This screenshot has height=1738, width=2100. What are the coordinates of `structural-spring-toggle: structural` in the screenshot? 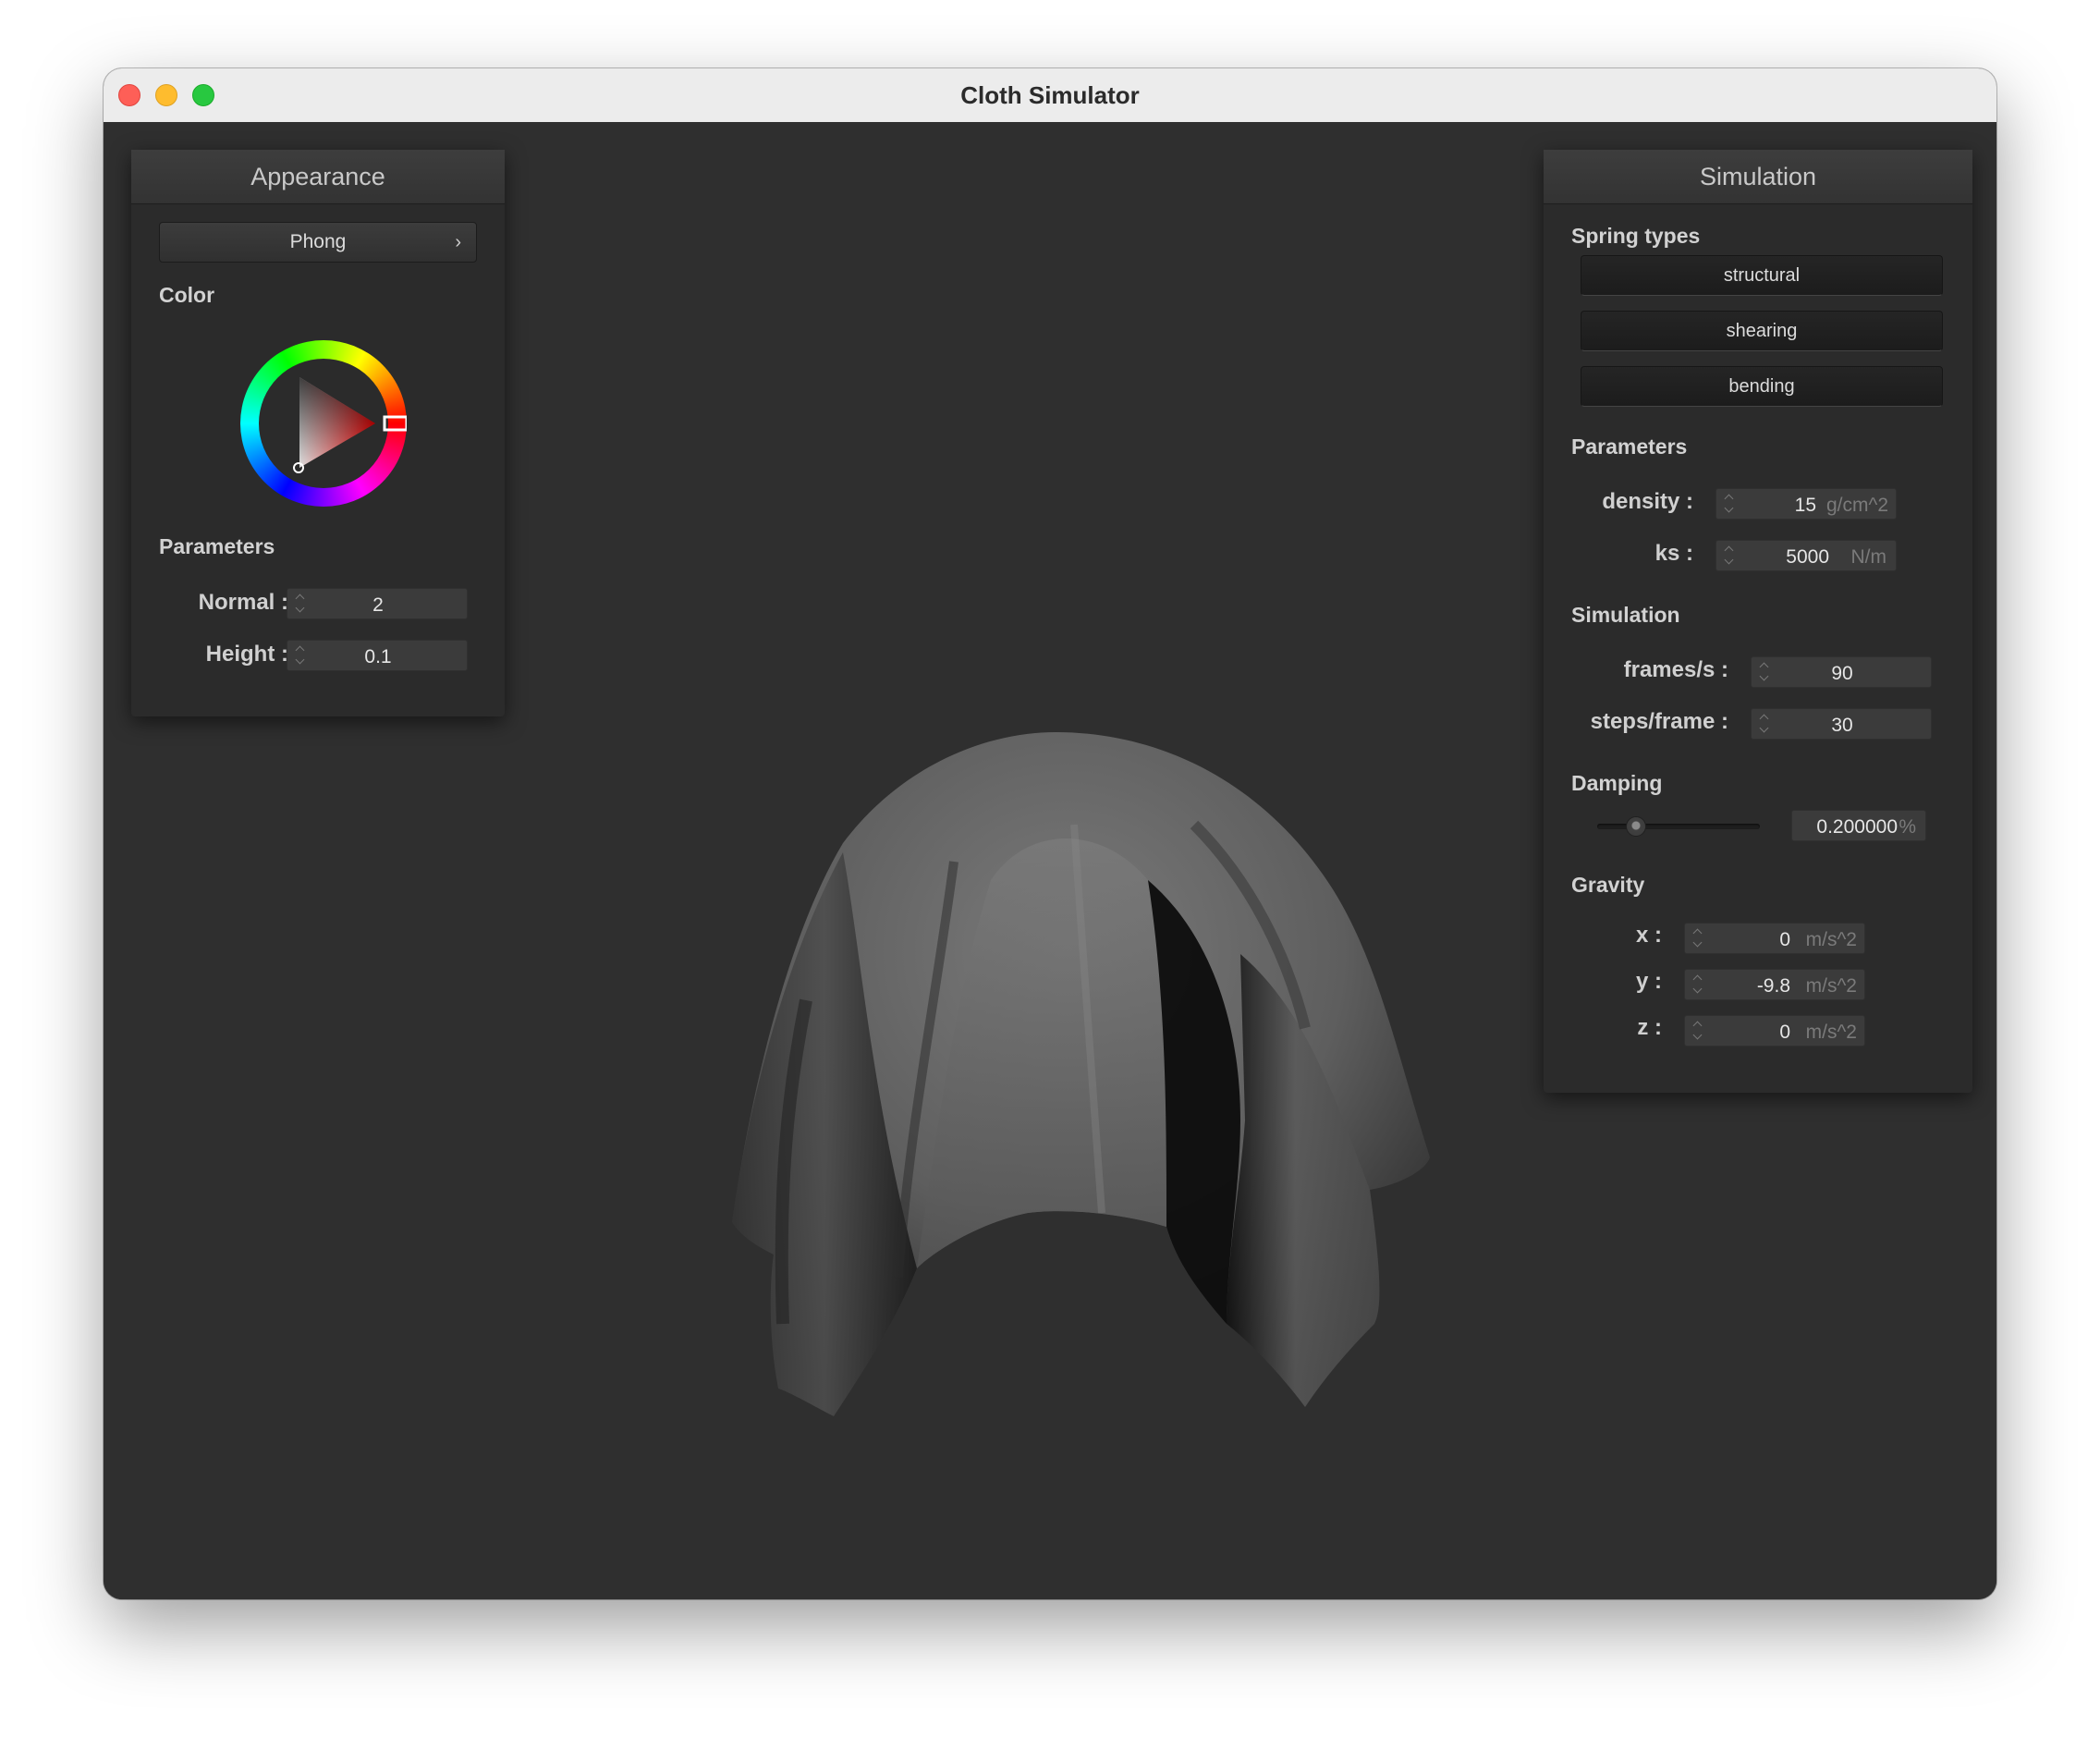 It's located at (1762, 275).